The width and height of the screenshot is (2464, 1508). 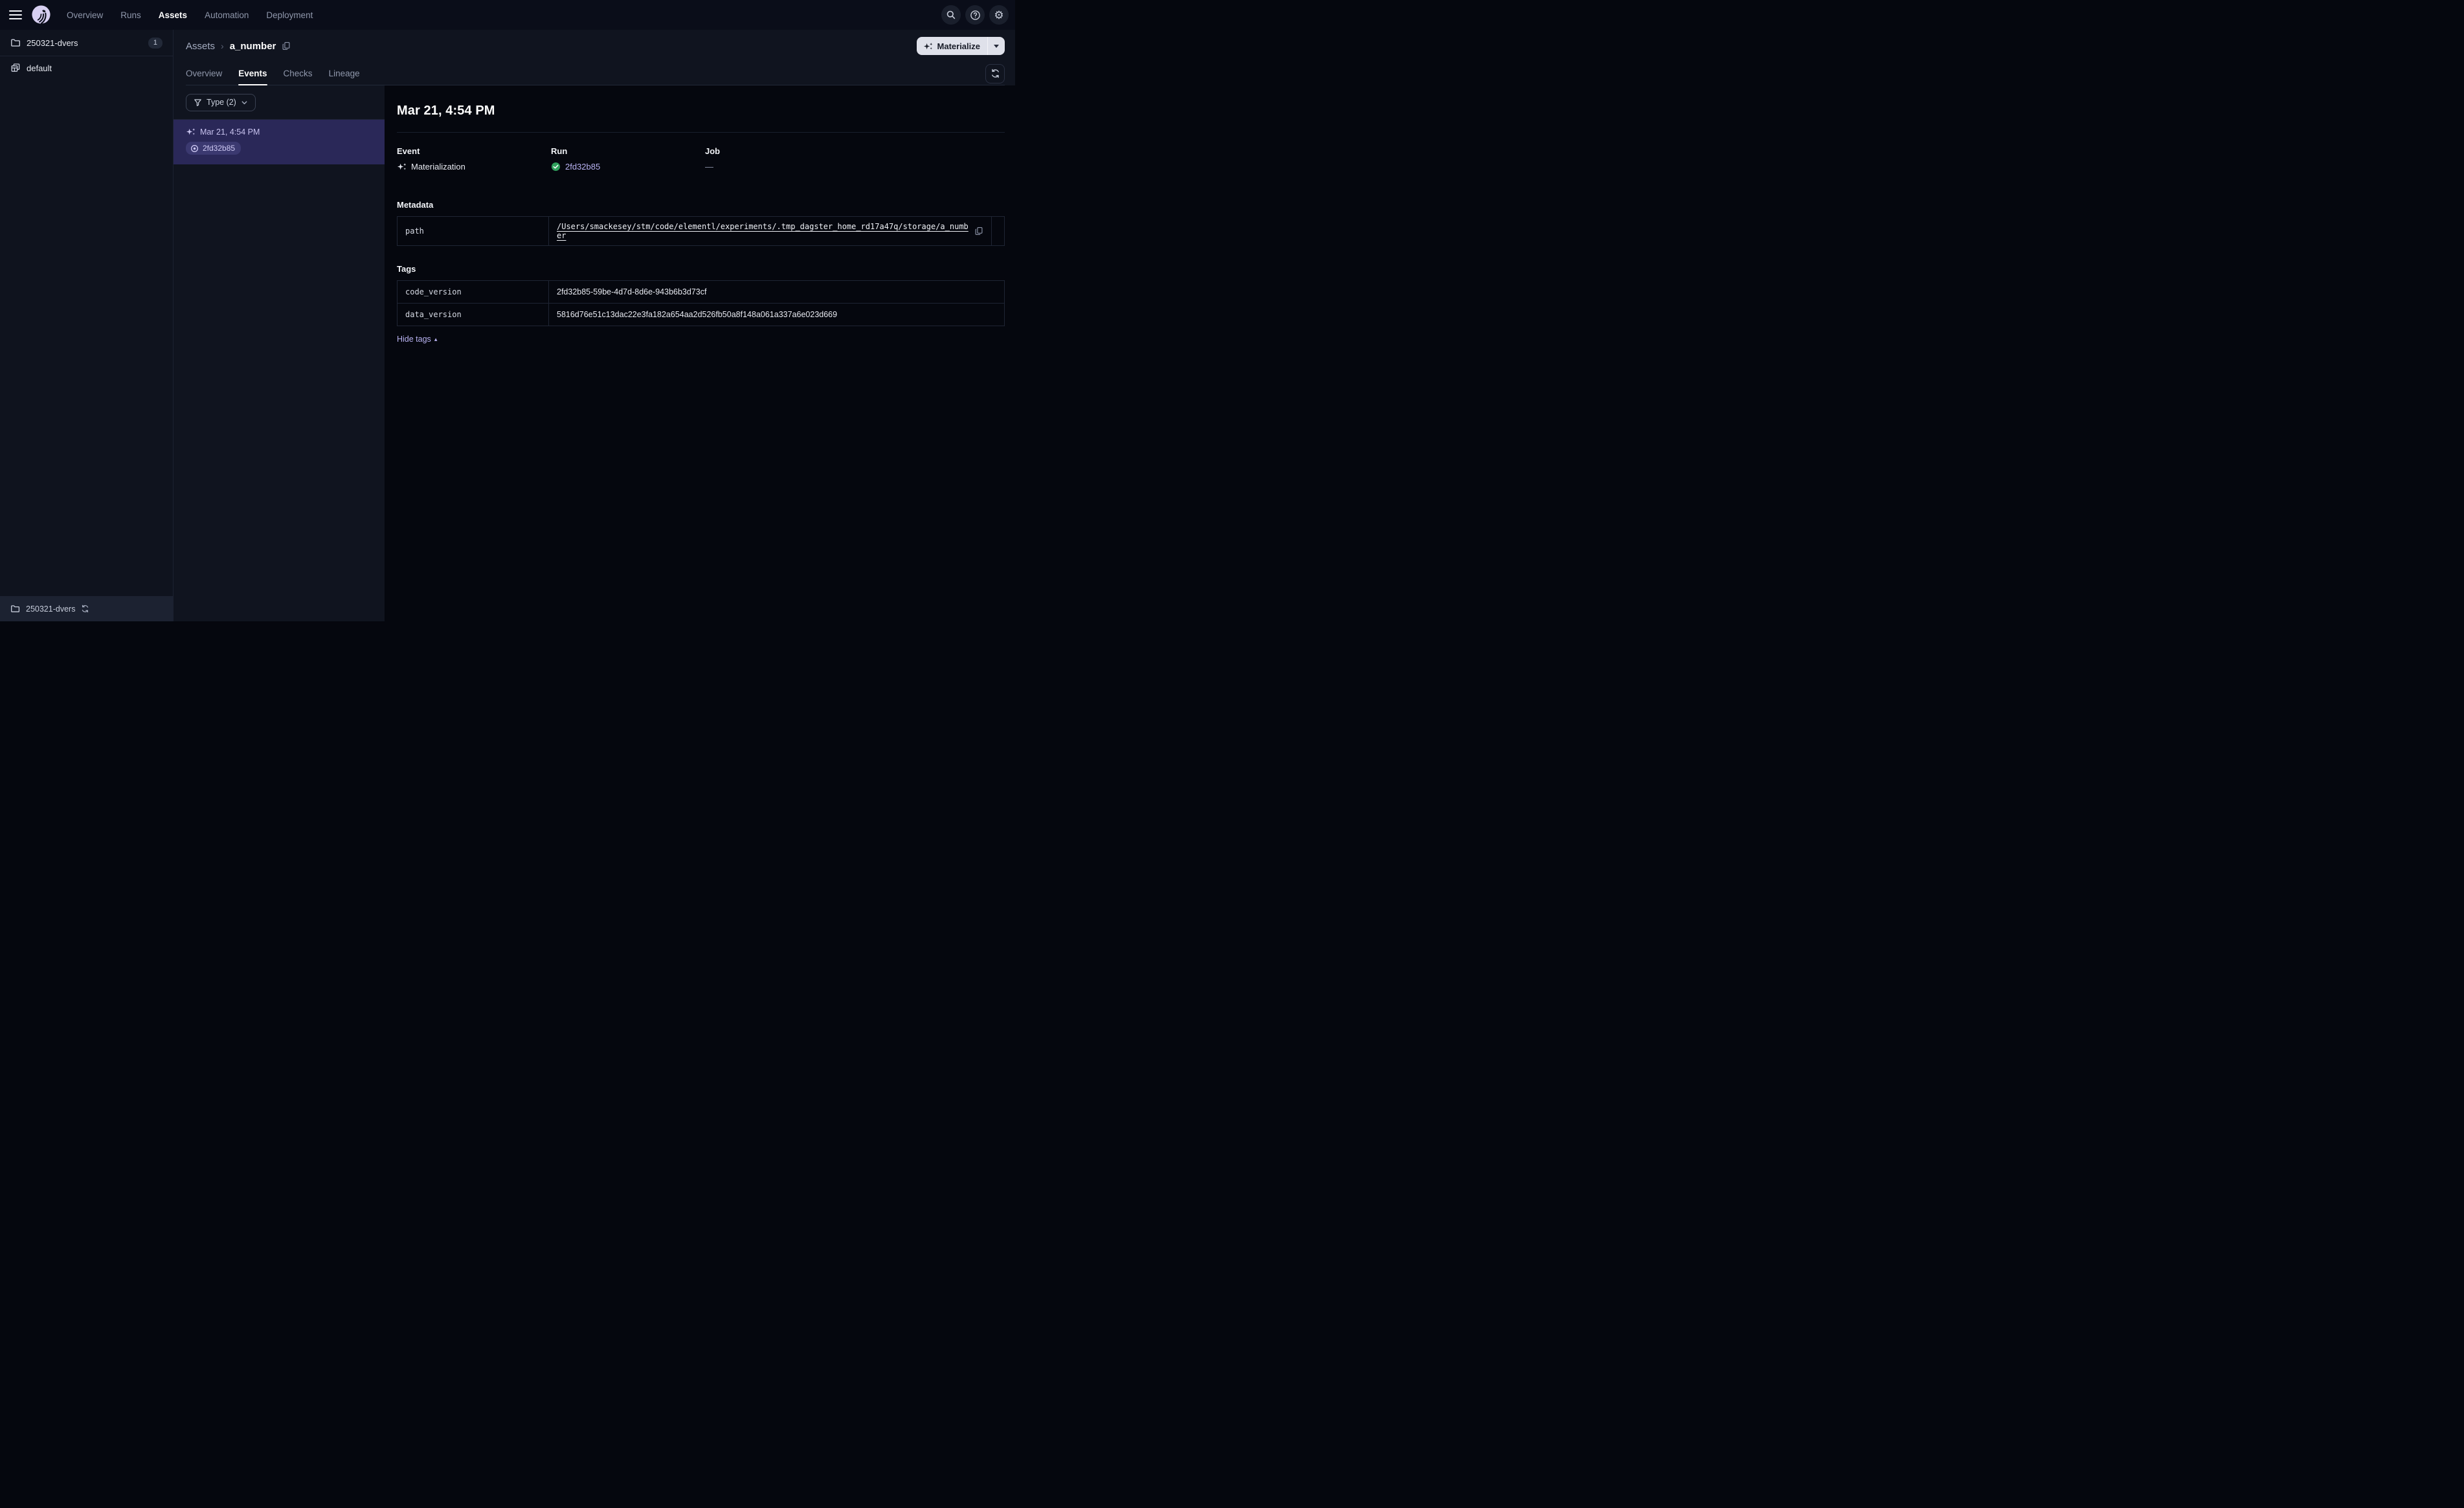 What do you see at coordinates (201, 47) in the screenshot?
I see `breadcrumb-assets-link: Assets` at bounding box center [201, 47].